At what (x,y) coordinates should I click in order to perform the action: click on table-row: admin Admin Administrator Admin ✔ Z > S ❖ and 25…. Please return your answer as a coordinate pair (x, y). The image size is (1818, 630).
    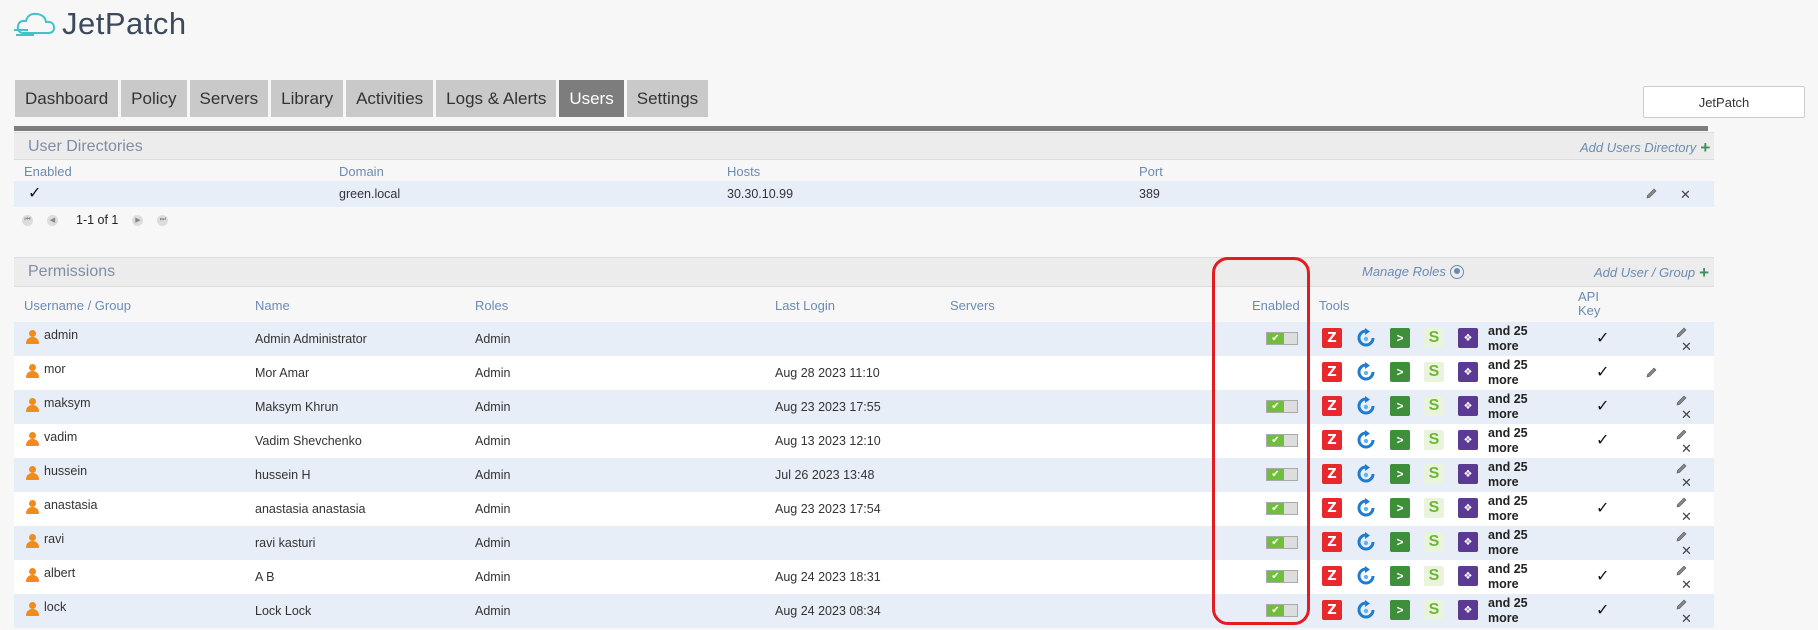
    Looking at the image, I should click on (864, 339).